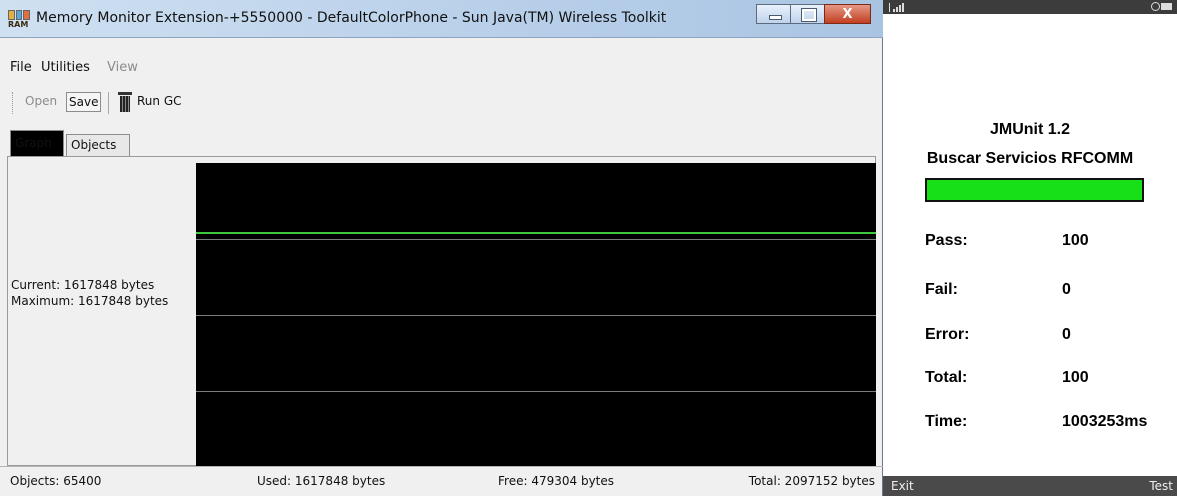 The width and height of the screenshot is (1177, 497). What do you see at coordinates (556, 481) in the screenshot?
I see `status-free: Free: 479304 bytes` at bounding box center [556, 481].